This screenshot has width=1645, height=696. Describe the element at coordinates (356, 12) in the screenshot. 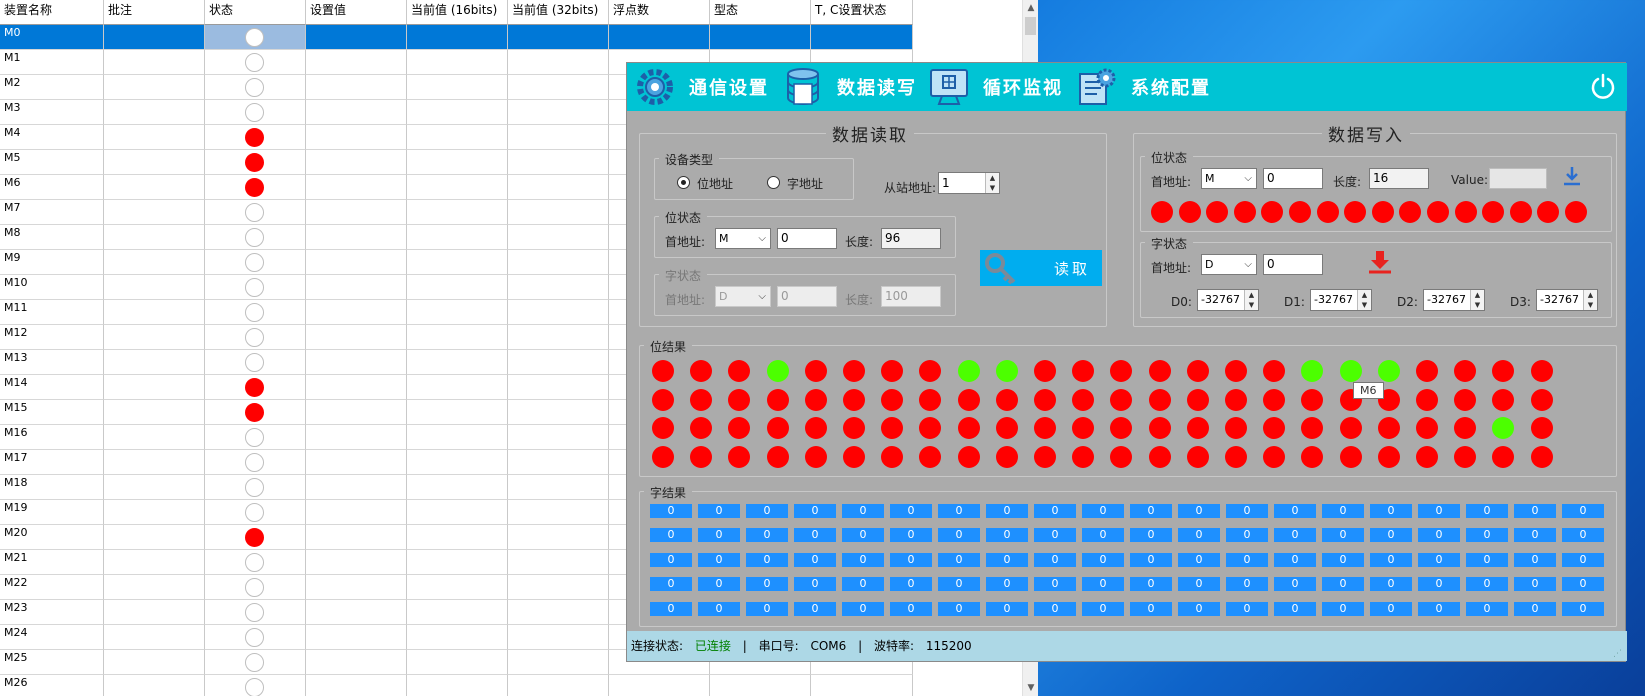

I see `grid-header: 设置值` at that location.